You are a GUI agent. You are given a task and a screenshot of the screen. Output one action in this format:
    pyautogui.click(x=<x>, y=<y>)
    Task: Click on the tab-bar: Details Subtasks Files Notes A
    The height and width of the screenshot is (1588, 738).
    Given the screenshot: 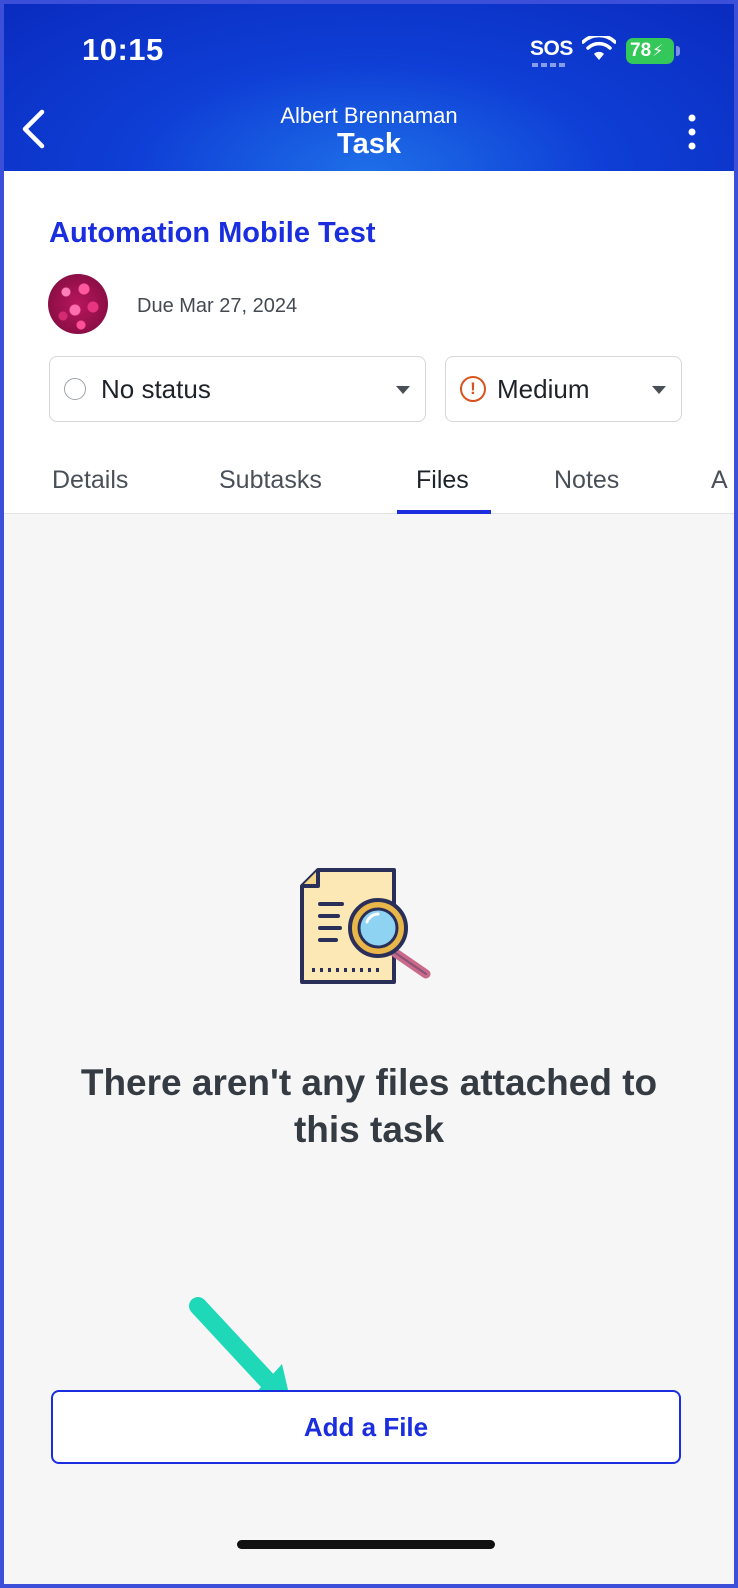 What is the action you would take?
    pyautogui.click(x=369, y=484)
    